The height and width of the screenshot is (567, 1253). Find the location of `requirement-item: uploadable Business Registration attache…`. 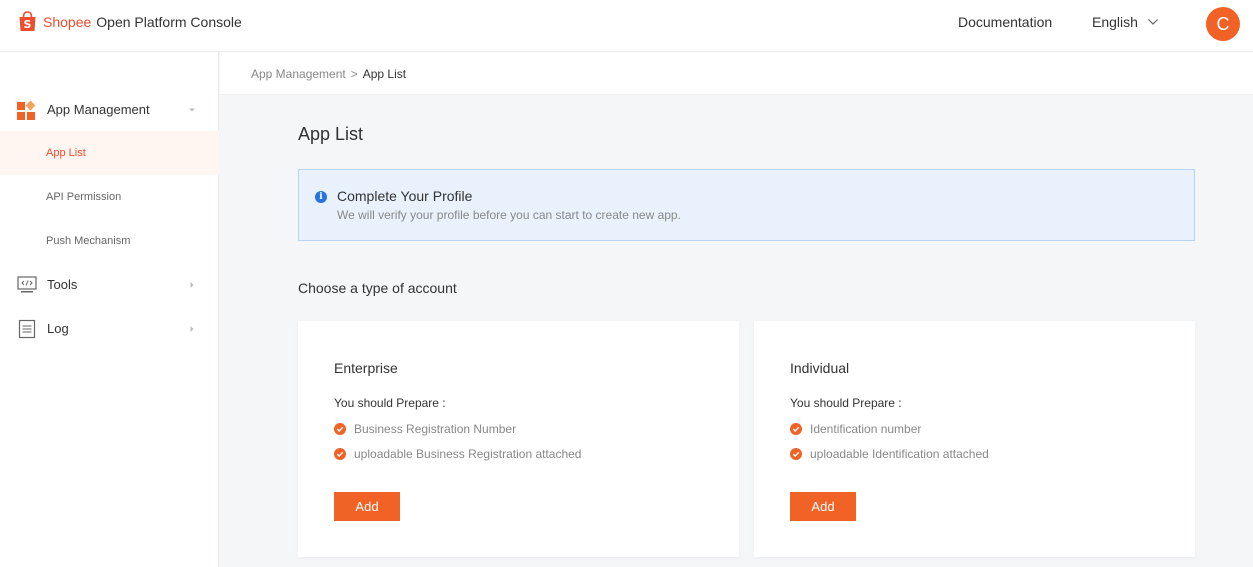

requirement-item: uploadable Business Registration attache… is located at coordinates (457, 454).